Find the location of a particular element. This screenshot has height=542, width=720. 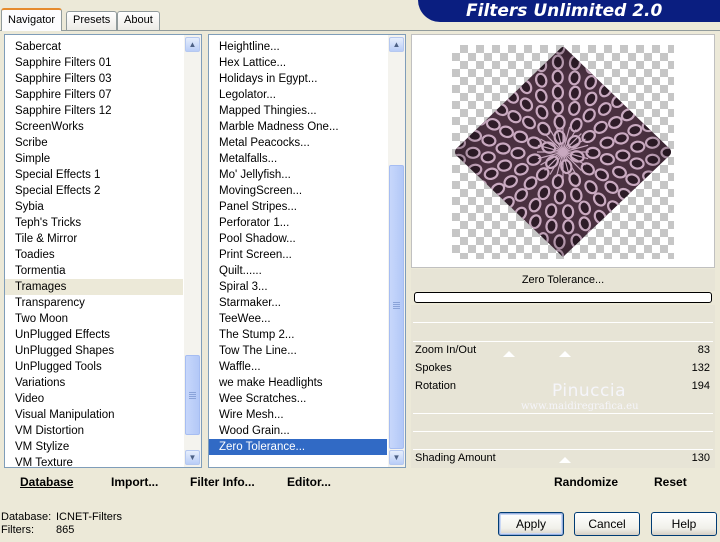

filters-count-label: Filters: is located at coordinates (17, 530).